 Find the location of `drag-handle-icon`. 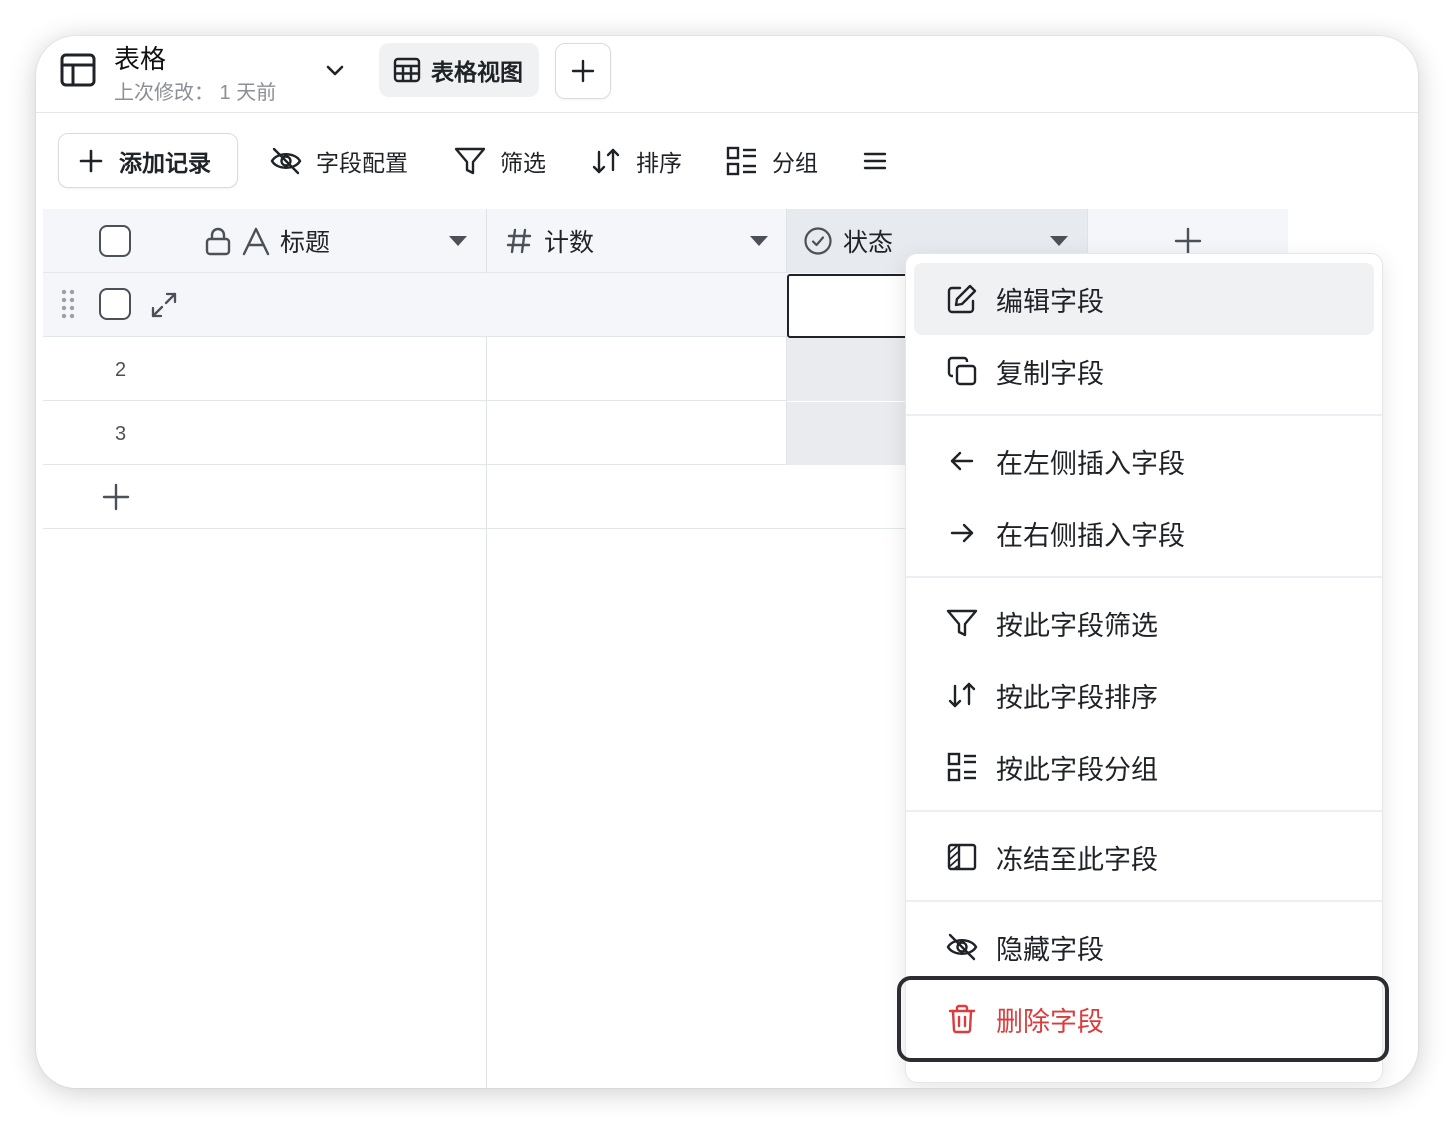

drag-handle-icon is located at coordinates (68, 305).